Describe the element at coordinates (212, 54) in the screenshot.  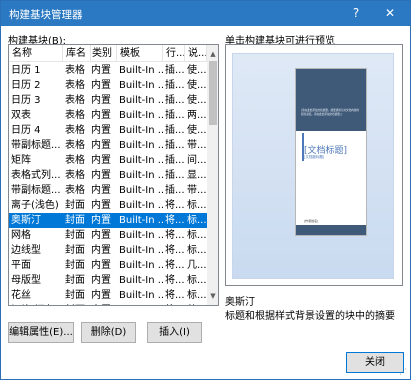
I see `scroll-up-icon: ▲` at that location.